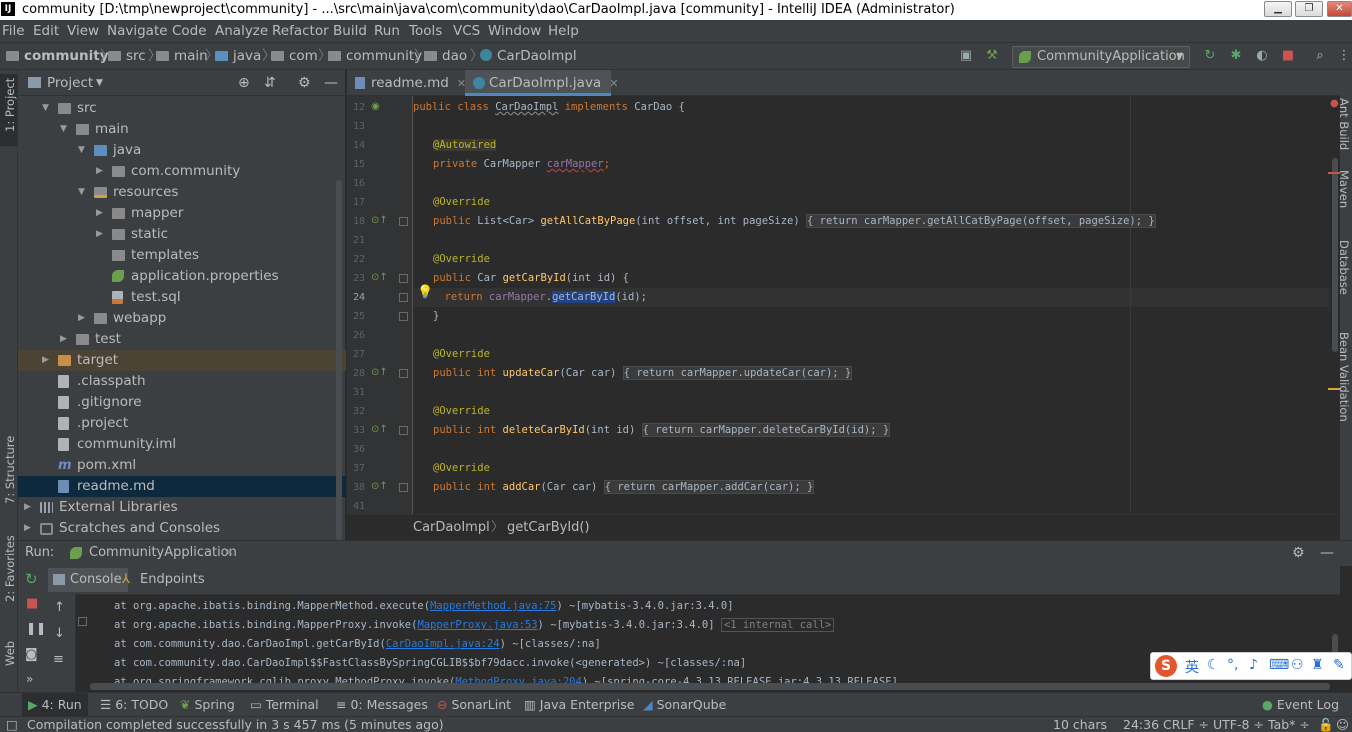 Image resolution: width=1352 pixels, height=732 pixels. What do you see at coordinates (182, 444) in the screenshot?
I see `tree-item: community.iml` at bounding box center [182, 444].